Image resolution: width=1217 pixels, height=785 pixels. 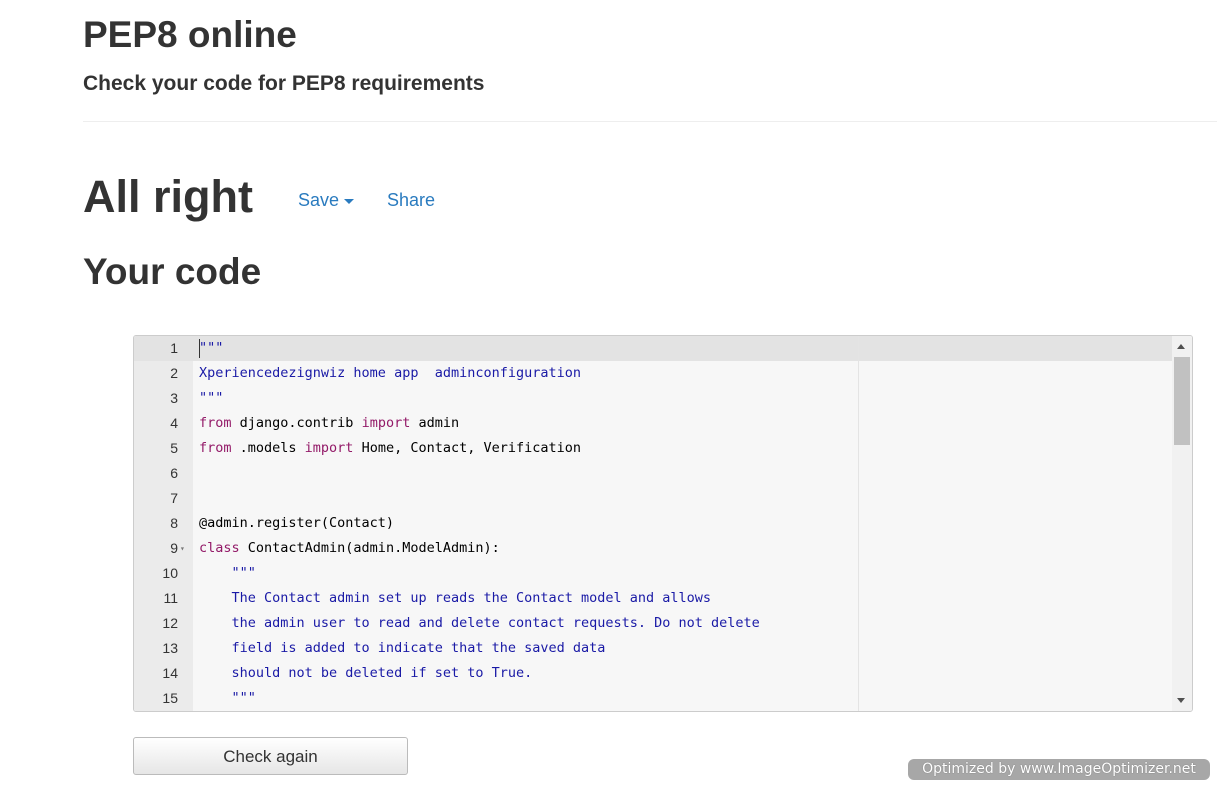 What do you see at coordinates (170, 648) in the screenshot?
I see `line-number: 13` at bounding box center [170, 648].